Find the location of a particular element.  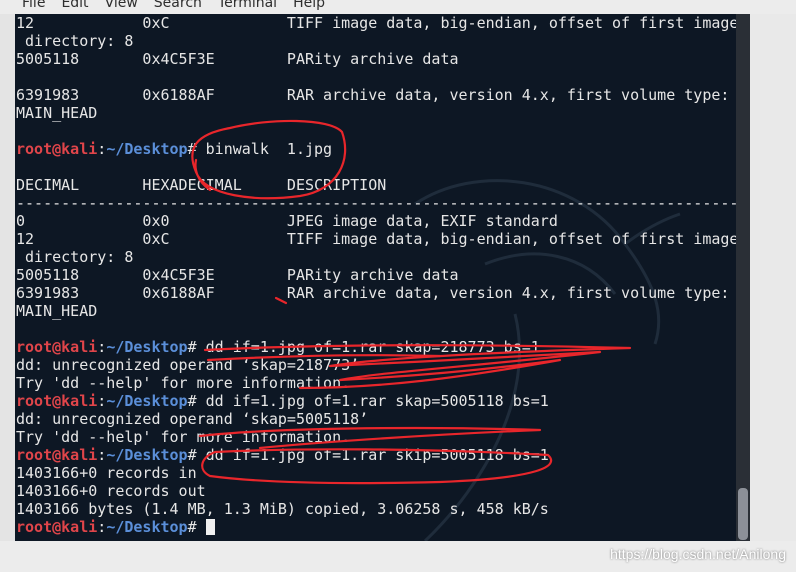

command-text: dd if=1.jpg of=1.rar skap=5005118 bs=1 is located at coordinates (377, 401).